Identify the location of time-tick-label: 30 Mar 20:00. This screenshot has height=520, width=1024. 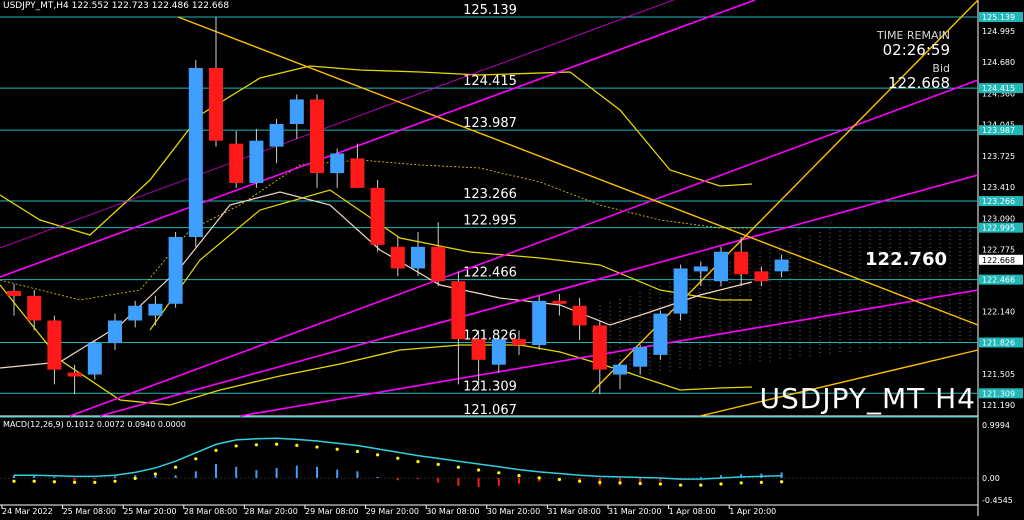
(513, 511).